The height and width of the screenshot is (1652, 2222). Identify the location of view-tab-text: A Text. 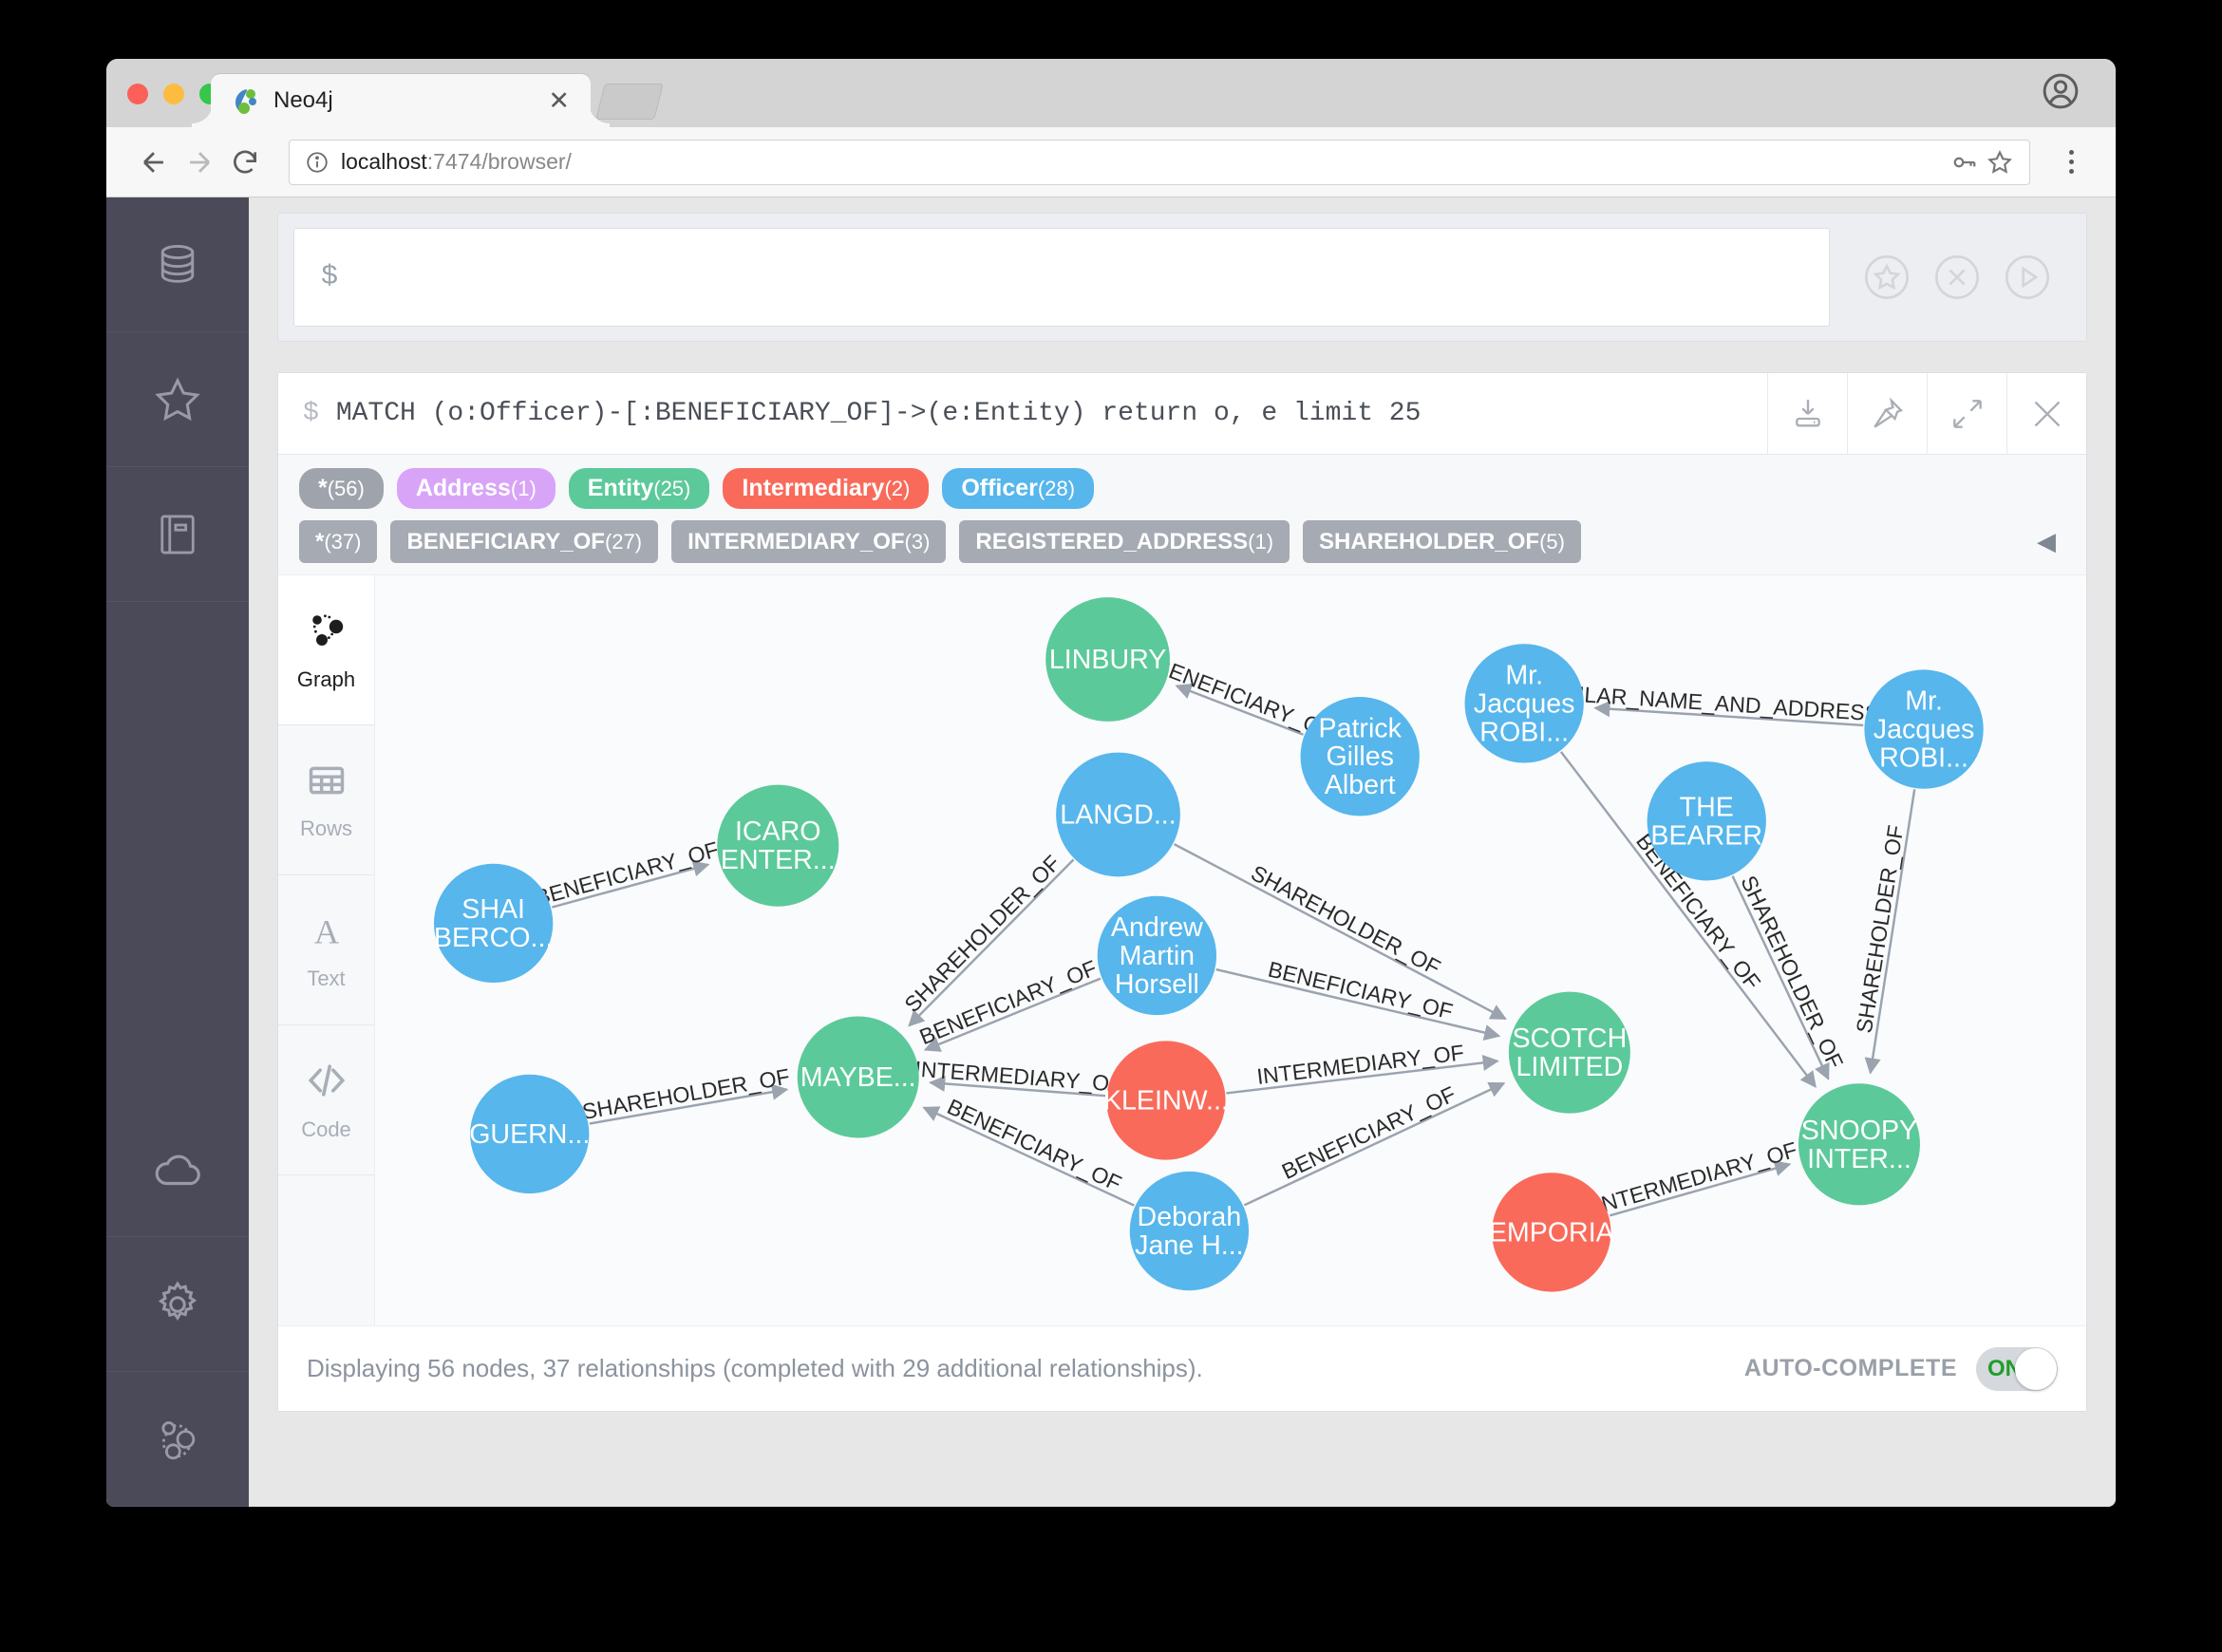
(326, 950).